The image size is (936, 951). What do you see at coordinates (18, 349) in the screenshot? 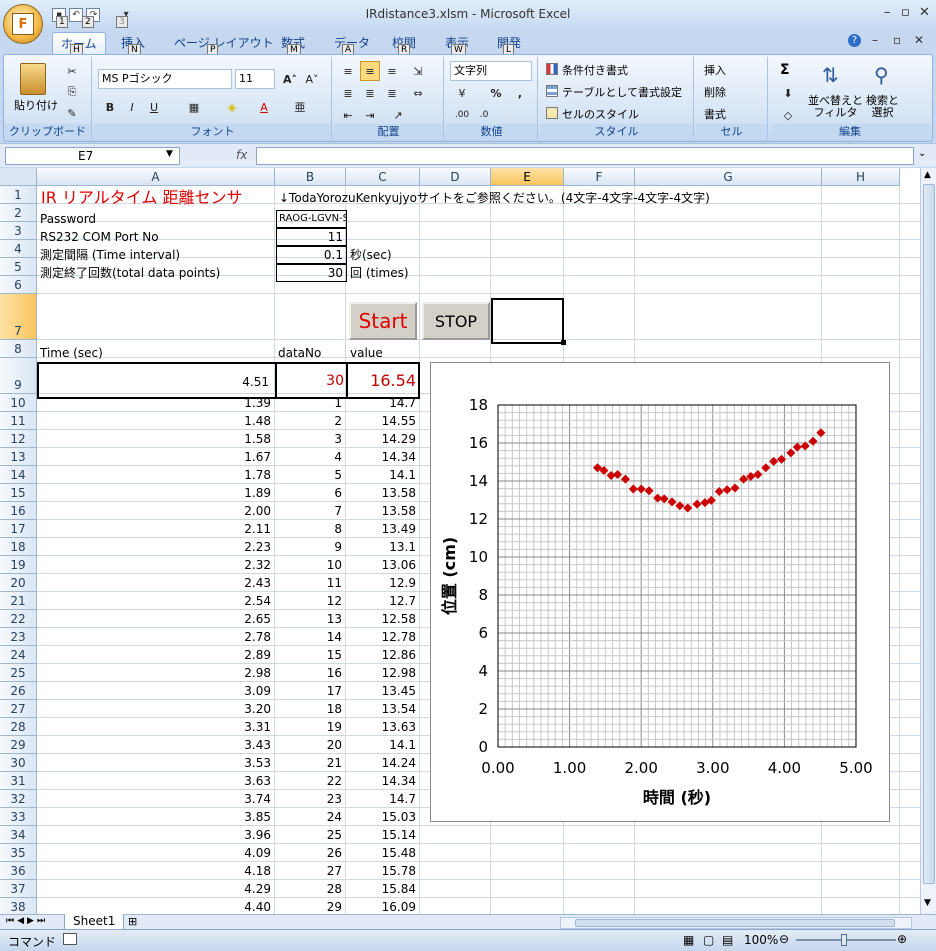
I see `row-header-8: 8` at bounding box center [18, 349].